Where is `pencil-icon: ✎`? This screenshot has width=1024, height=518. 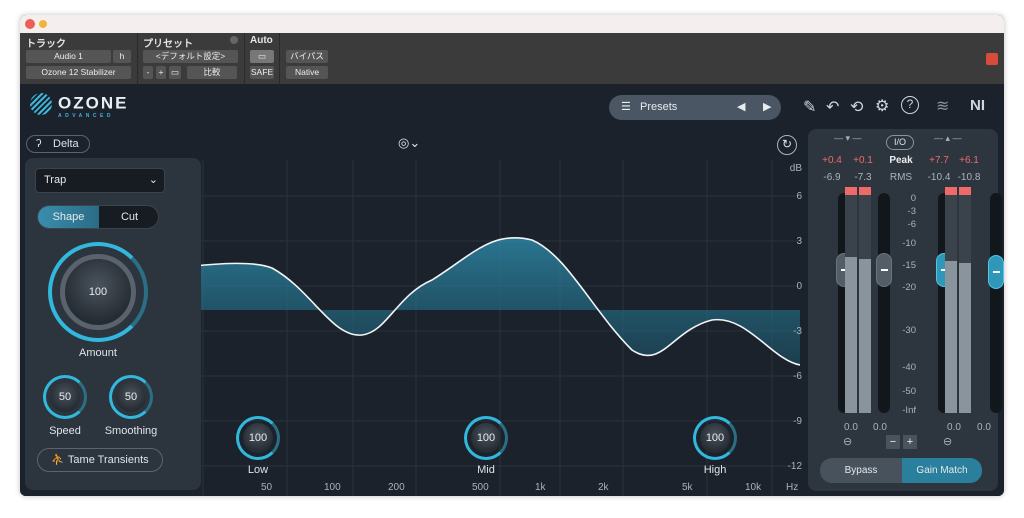 pencil-icon: ✎ is located at coordinates (809, 107).